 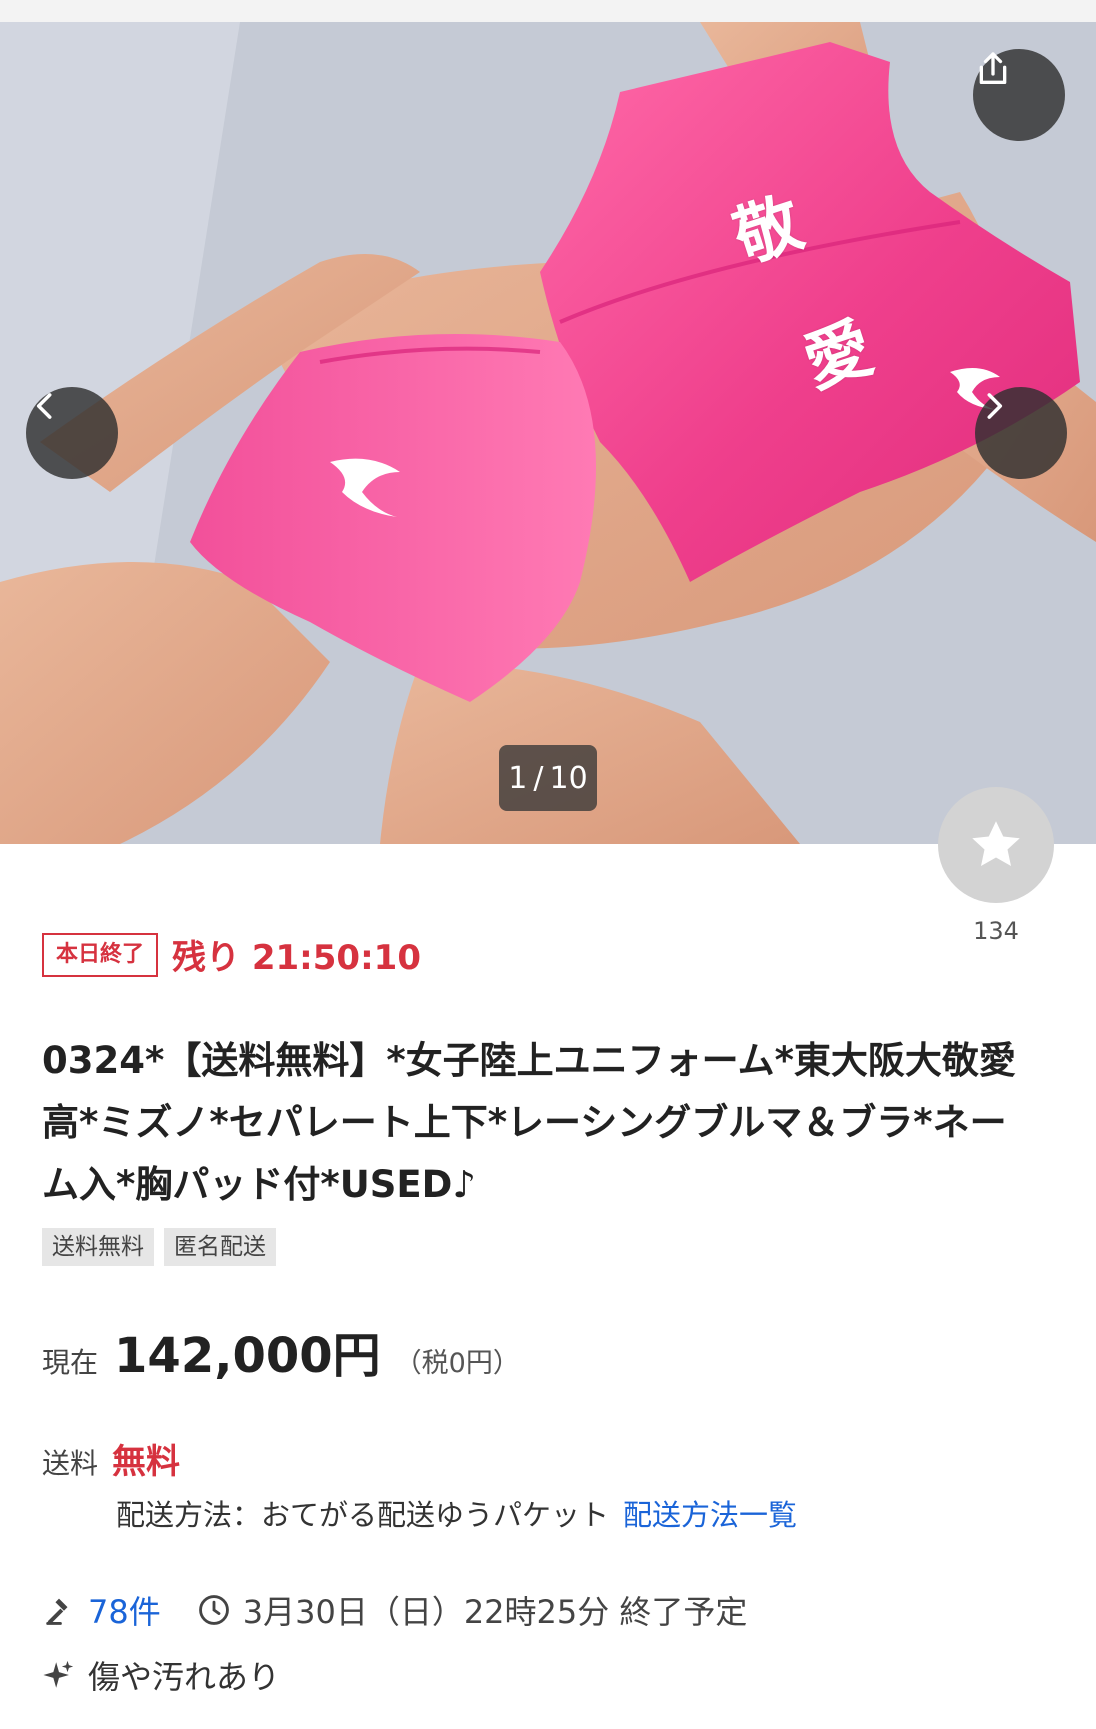 I want to click on condition-row: 傷や汚れあり, so click(x=161, y=1675).